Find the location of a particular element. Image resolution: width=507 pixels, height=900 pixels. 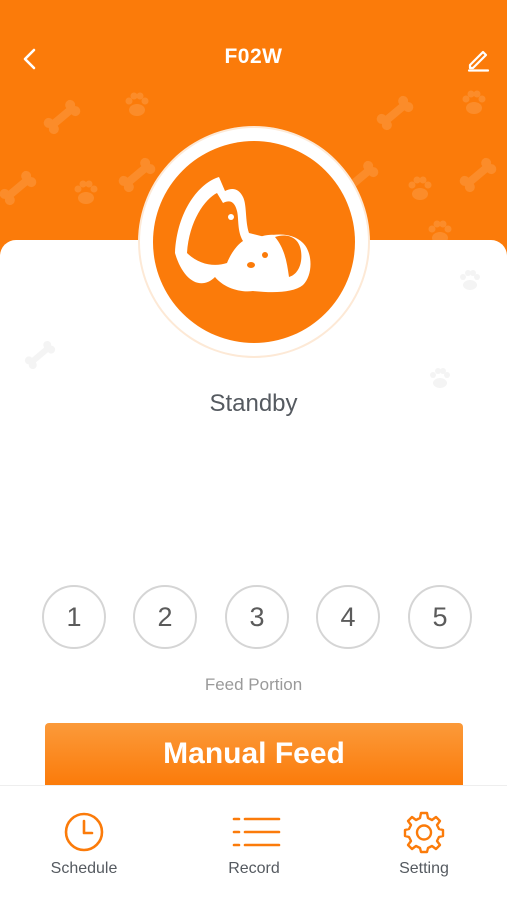

tab-record: Record is located at coordinates (254, 843).